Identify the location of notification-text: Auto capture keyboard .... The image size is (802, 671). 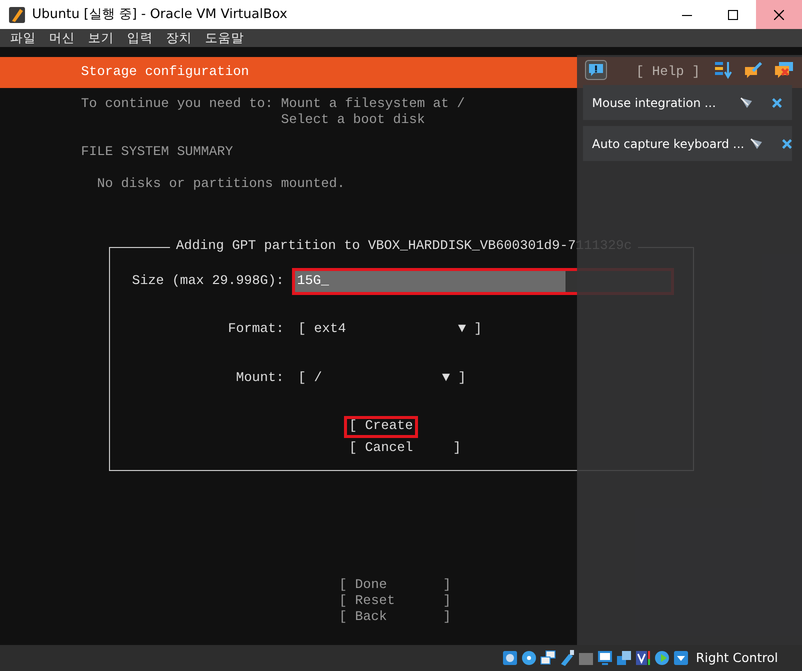
(668, 144).